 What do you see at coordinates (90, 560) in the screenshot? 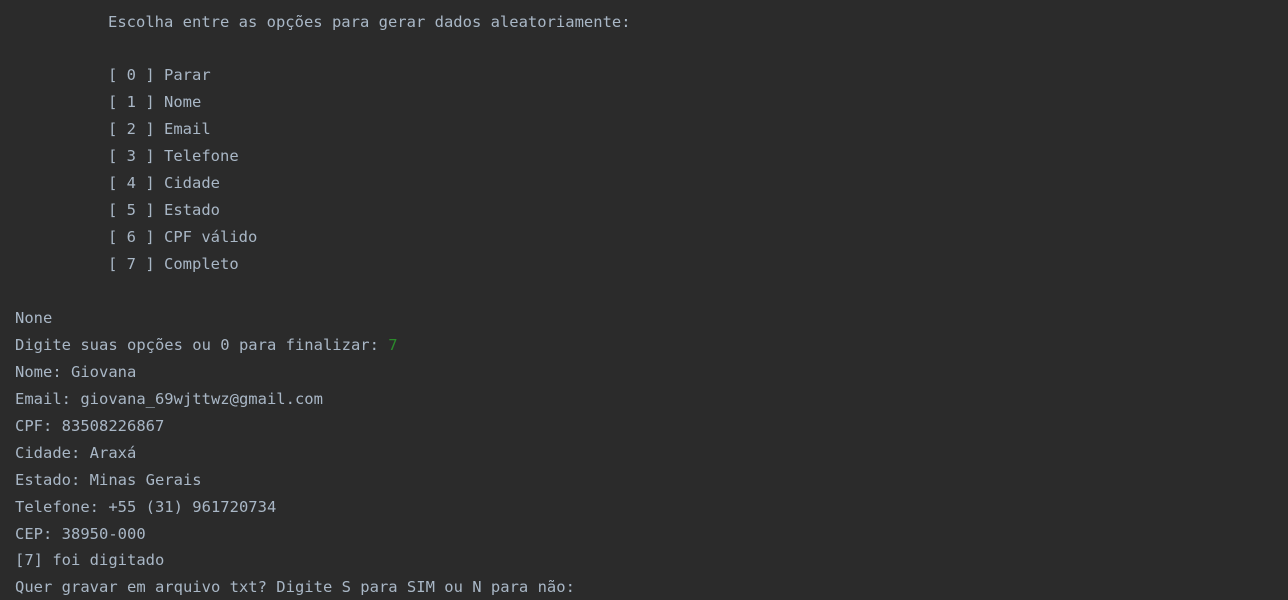
I see `output-line-typed: [7] foi digitado` at bounding box center [90, 560].